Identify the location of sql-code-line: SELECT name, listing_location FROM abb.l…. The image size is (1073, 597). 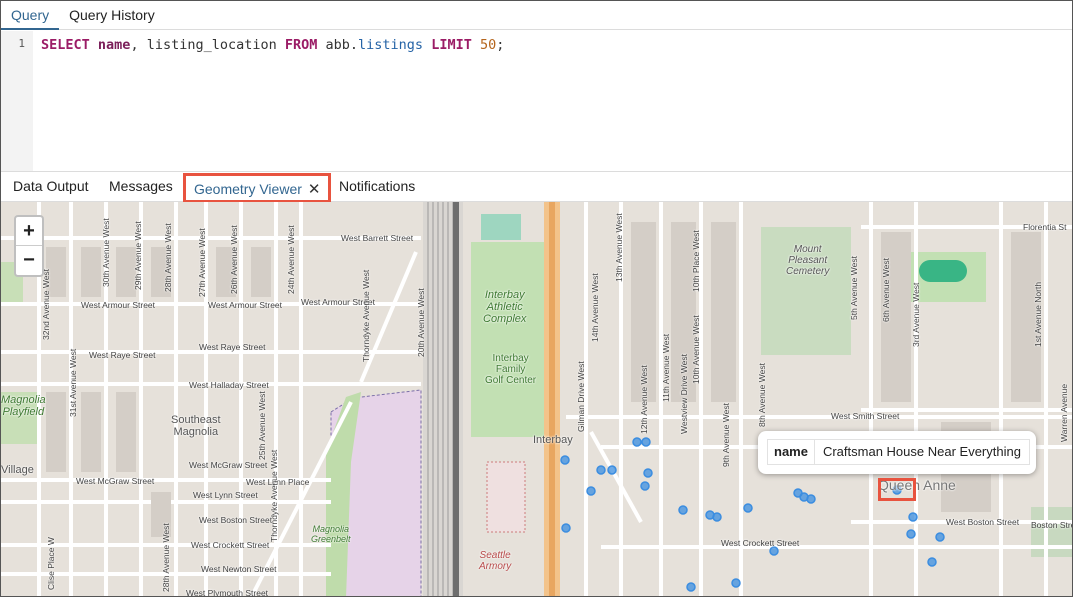
(272, 45).